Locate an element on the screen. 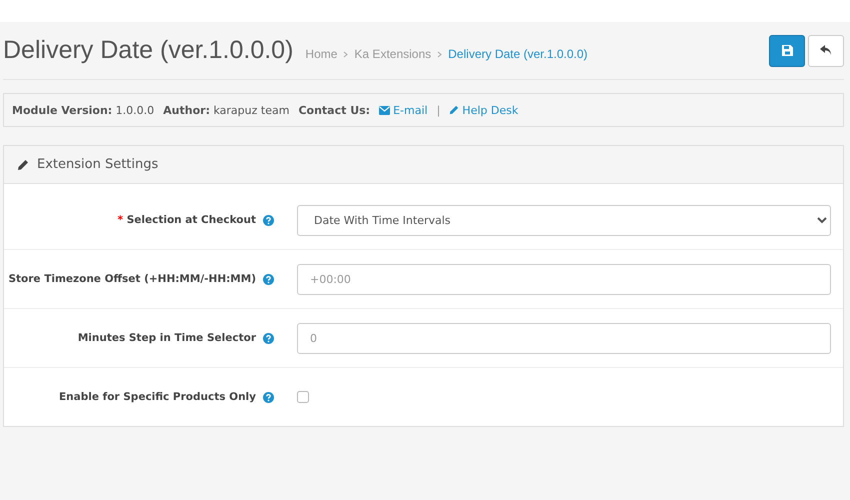 The width and height of the screenshot is (850, 500). email-link: E-mail is located at coordinates (403, 110).